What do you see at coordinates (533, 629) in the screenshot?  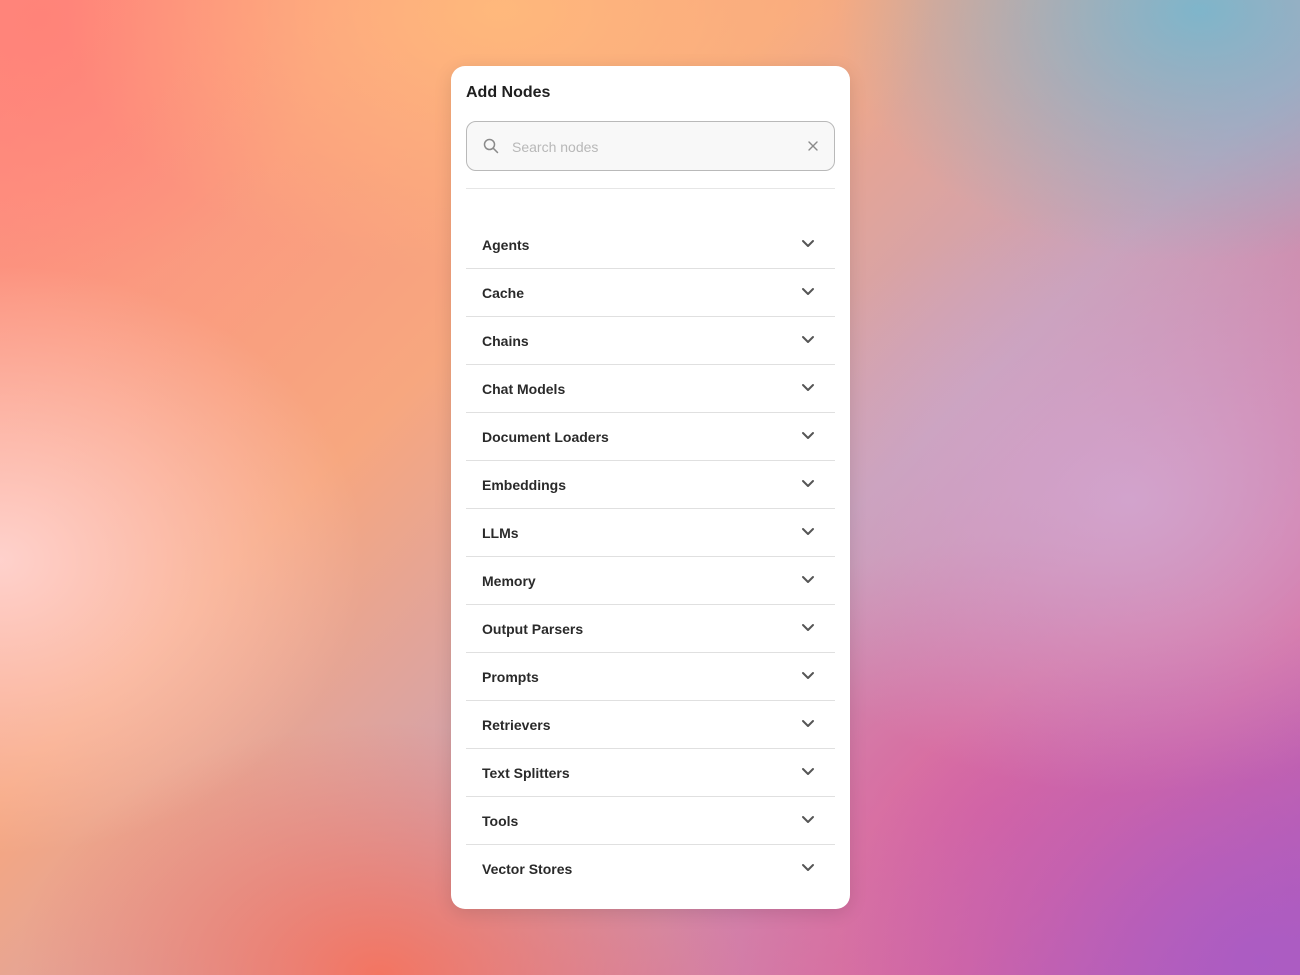 I see `category-label: Output Parsers` at bounding box center [533, 629].